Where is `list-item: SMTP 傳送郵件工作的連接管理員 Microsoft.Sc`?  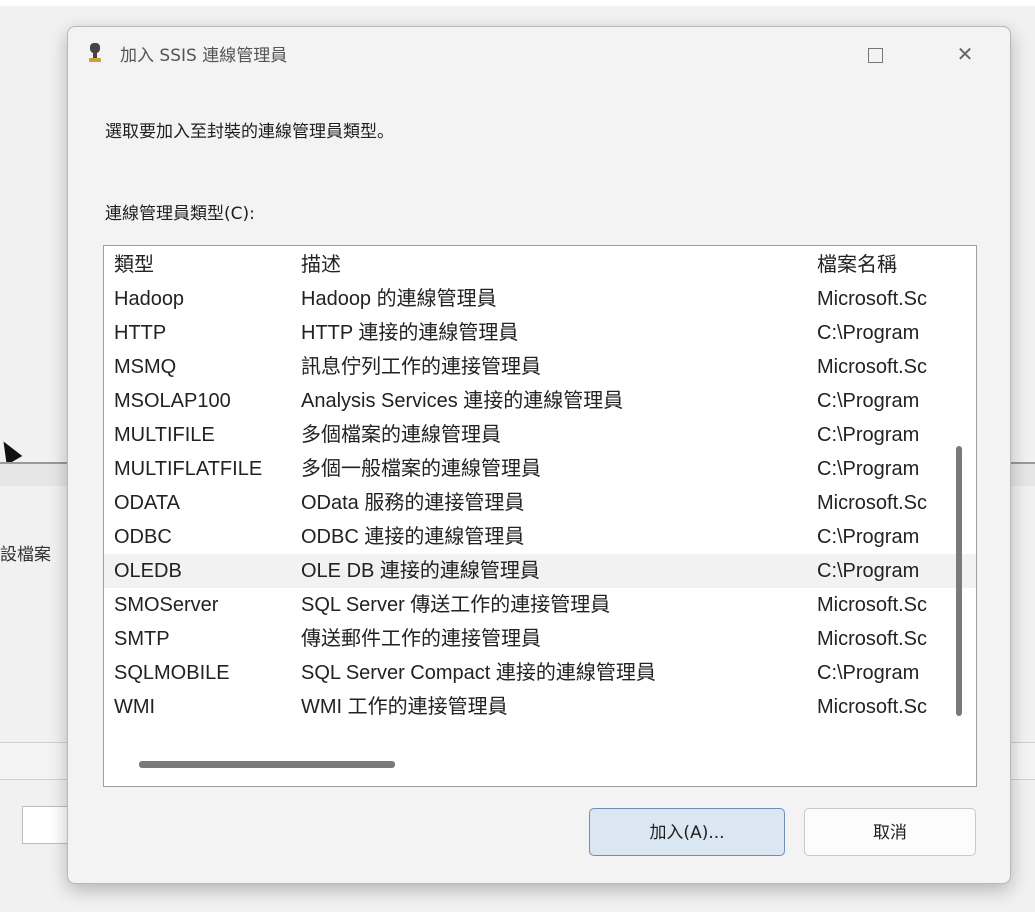
list-item: SMTP 傳送郵件工作的連接管理員 Microsoft.Sc is located at coordinates (540, 639).